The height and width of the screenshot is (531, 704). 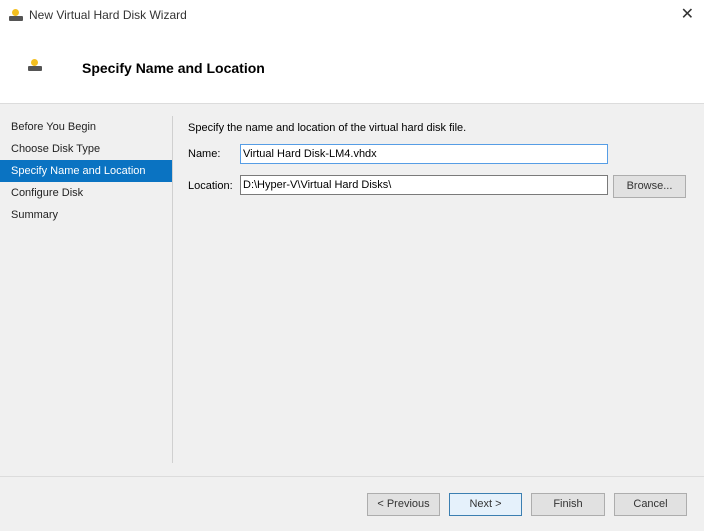 I want to click on wizard-header: Specify Name and Location, so click(x=352, y=68).